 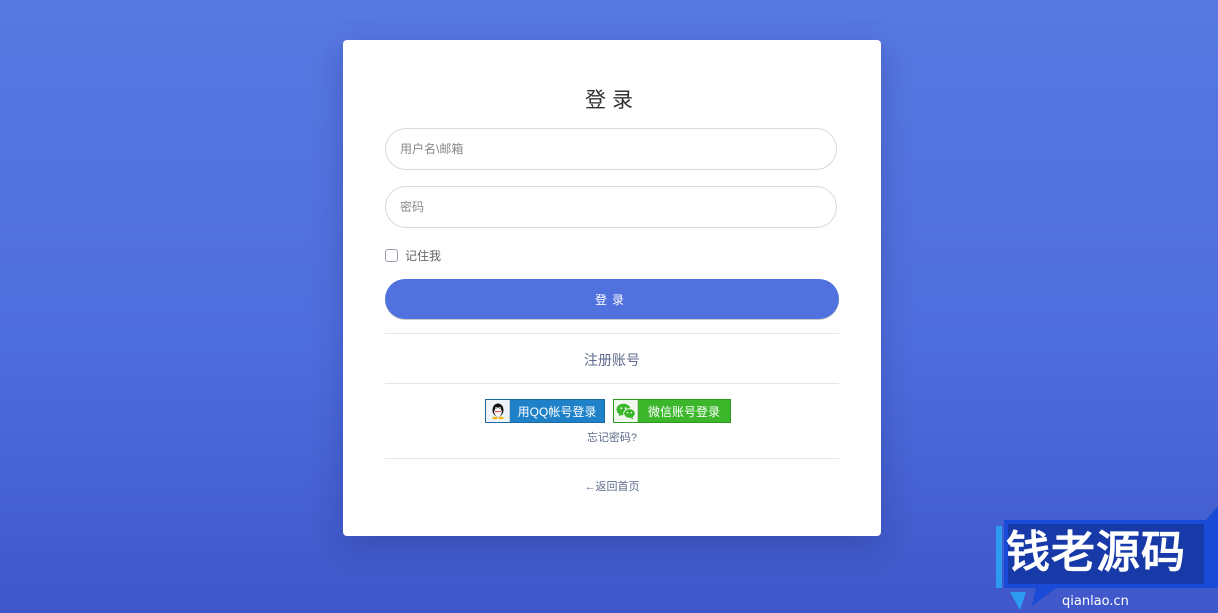 What do you see at coordinates (423, 256) in the screenshot?
I see `remember-label: 记住我` at bounding box center [423, 256].